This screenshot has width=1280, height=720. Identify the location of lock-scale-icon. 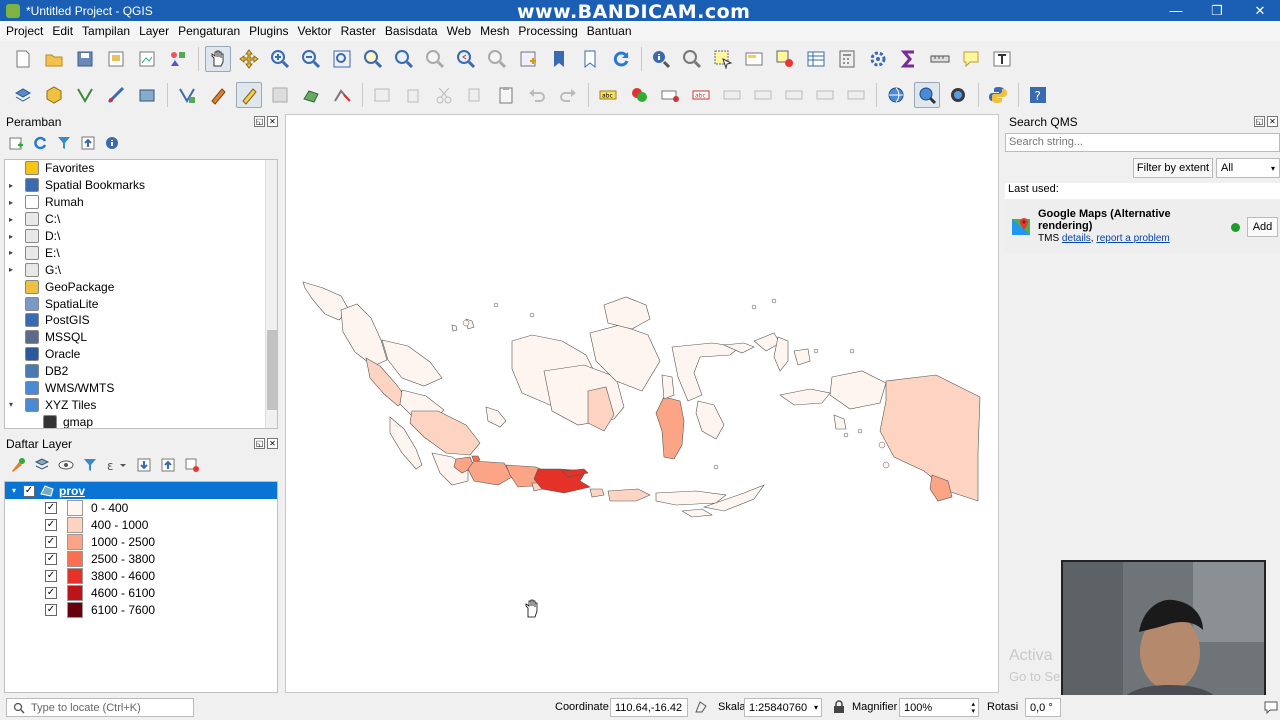
(839, 707).